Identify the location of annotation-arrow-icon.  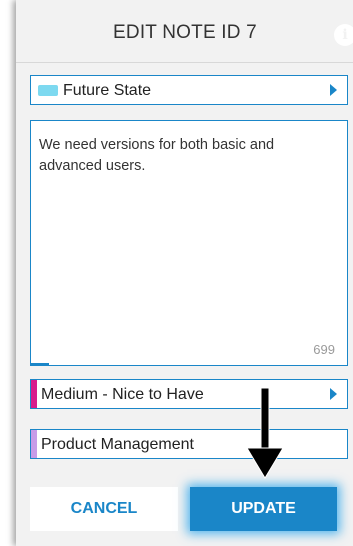
(265, 433).